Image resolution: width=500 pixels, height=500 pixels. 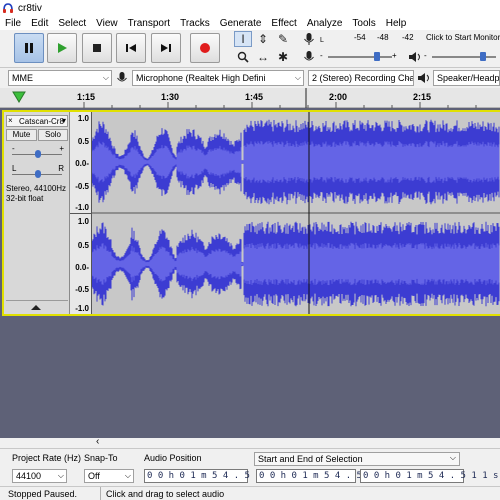 I want to click on audio-host-select: MME ⌵, so click(x=60, y=78).